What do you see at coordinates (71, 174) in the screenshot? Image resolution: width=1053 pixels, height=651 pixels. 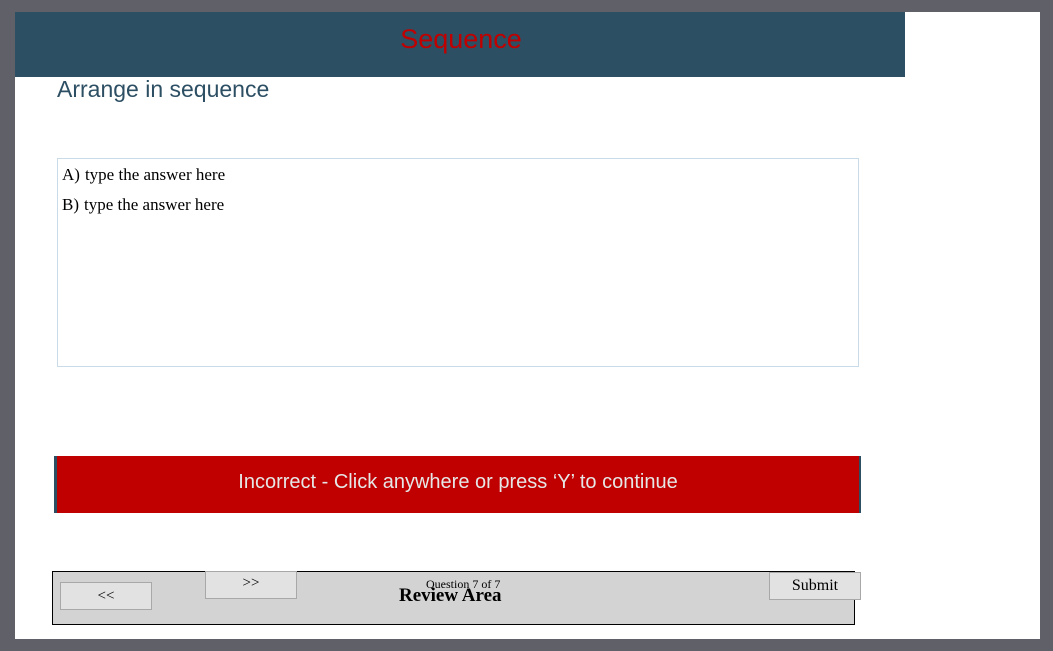 I see `sequence-item-letter: A)` at bounding box center [71, 174].